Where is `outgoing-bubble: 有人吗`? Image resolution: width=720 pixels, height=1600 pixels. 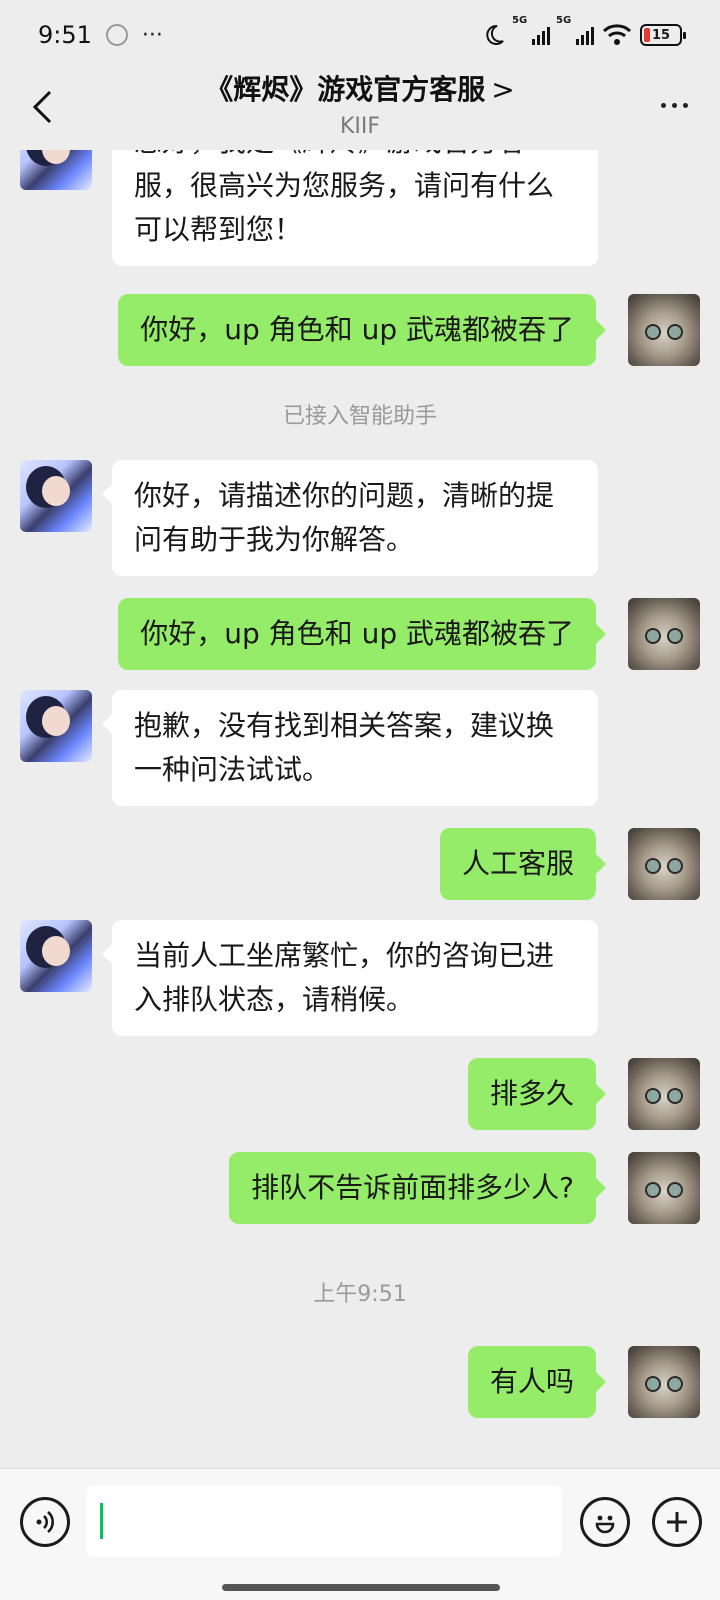
outgoing-bubble: 有人吗 is located at coordinates (537, 1382).